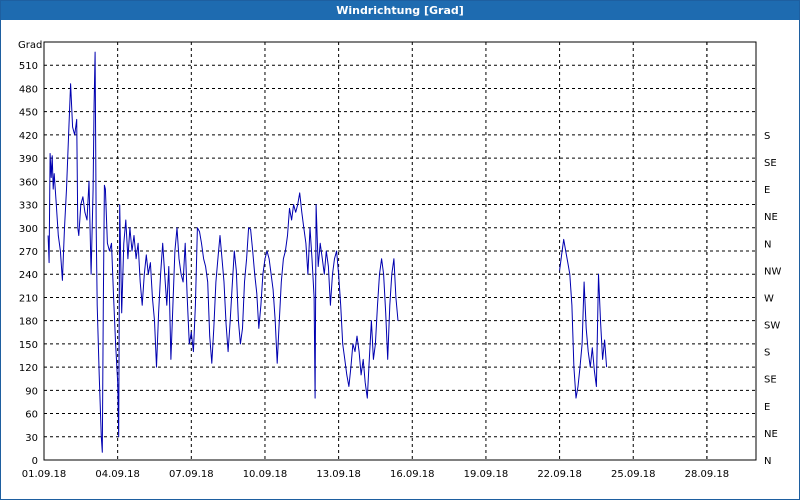 The width and height of the screenshot is (800, 500). Describe the element at coordinates (31, 438) in the screenshot. I see `y-tick-label: 30` at that location.